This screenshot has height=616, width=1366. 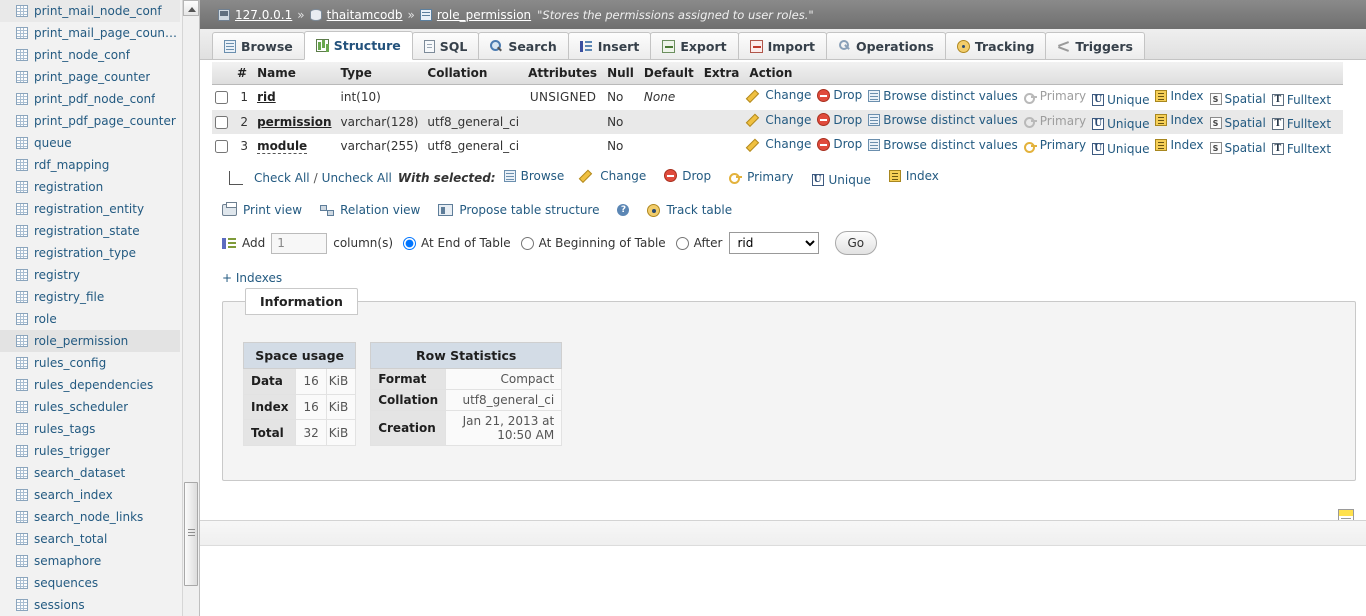 What do you see at coordinates (484, 15) in the screenshot?
I see `breadcrumb-table: role_permission` at bounding box center [484, 15].